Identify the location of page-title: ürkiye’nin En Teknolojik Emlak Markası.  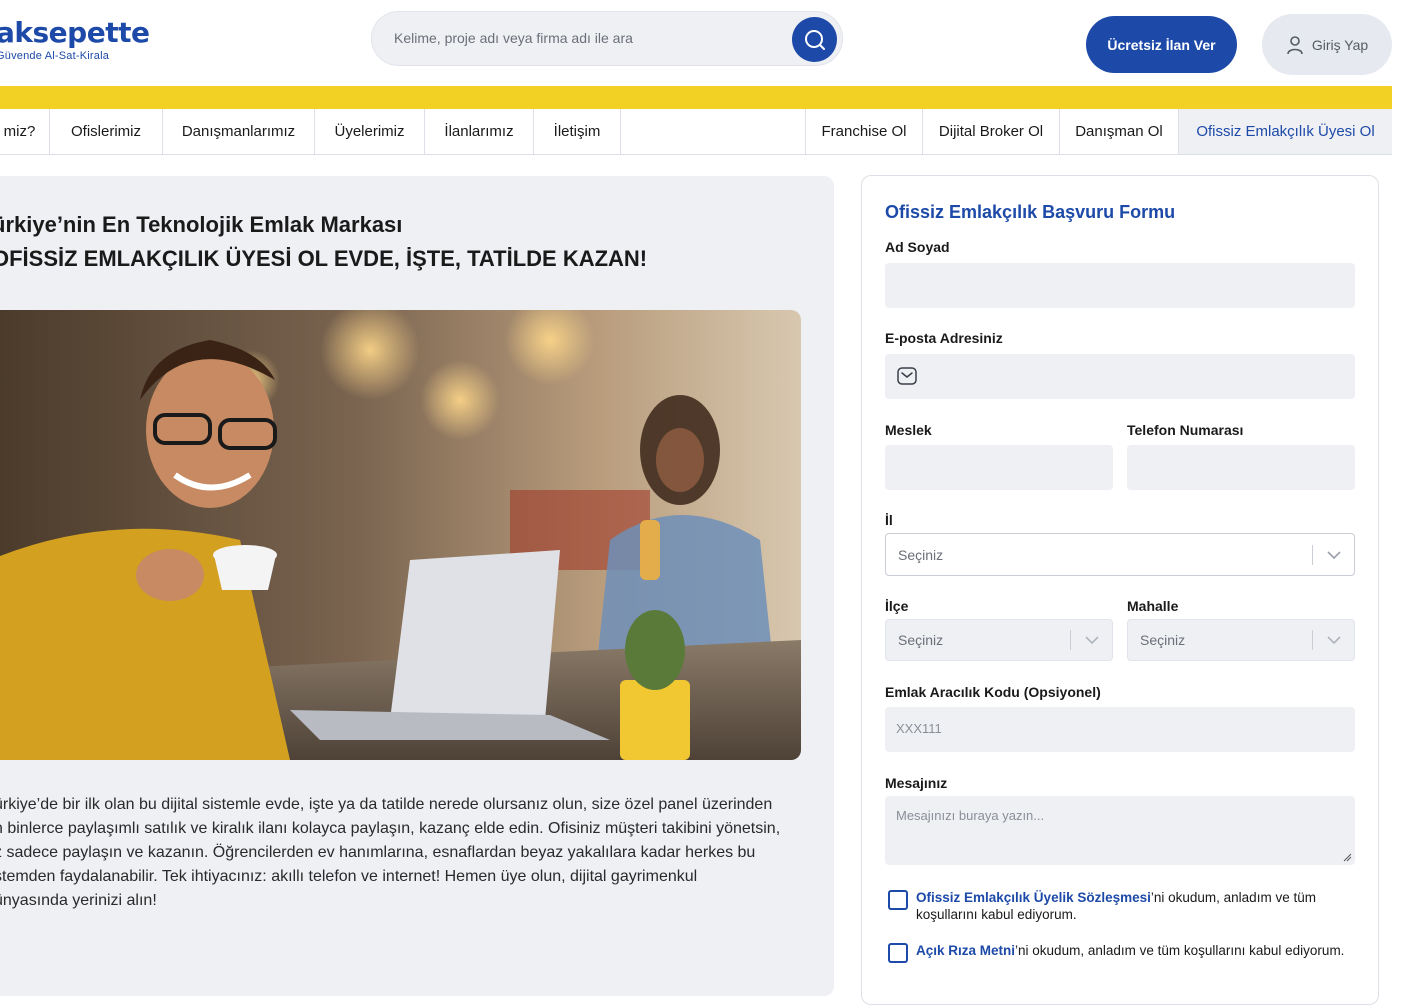
(201, 224).